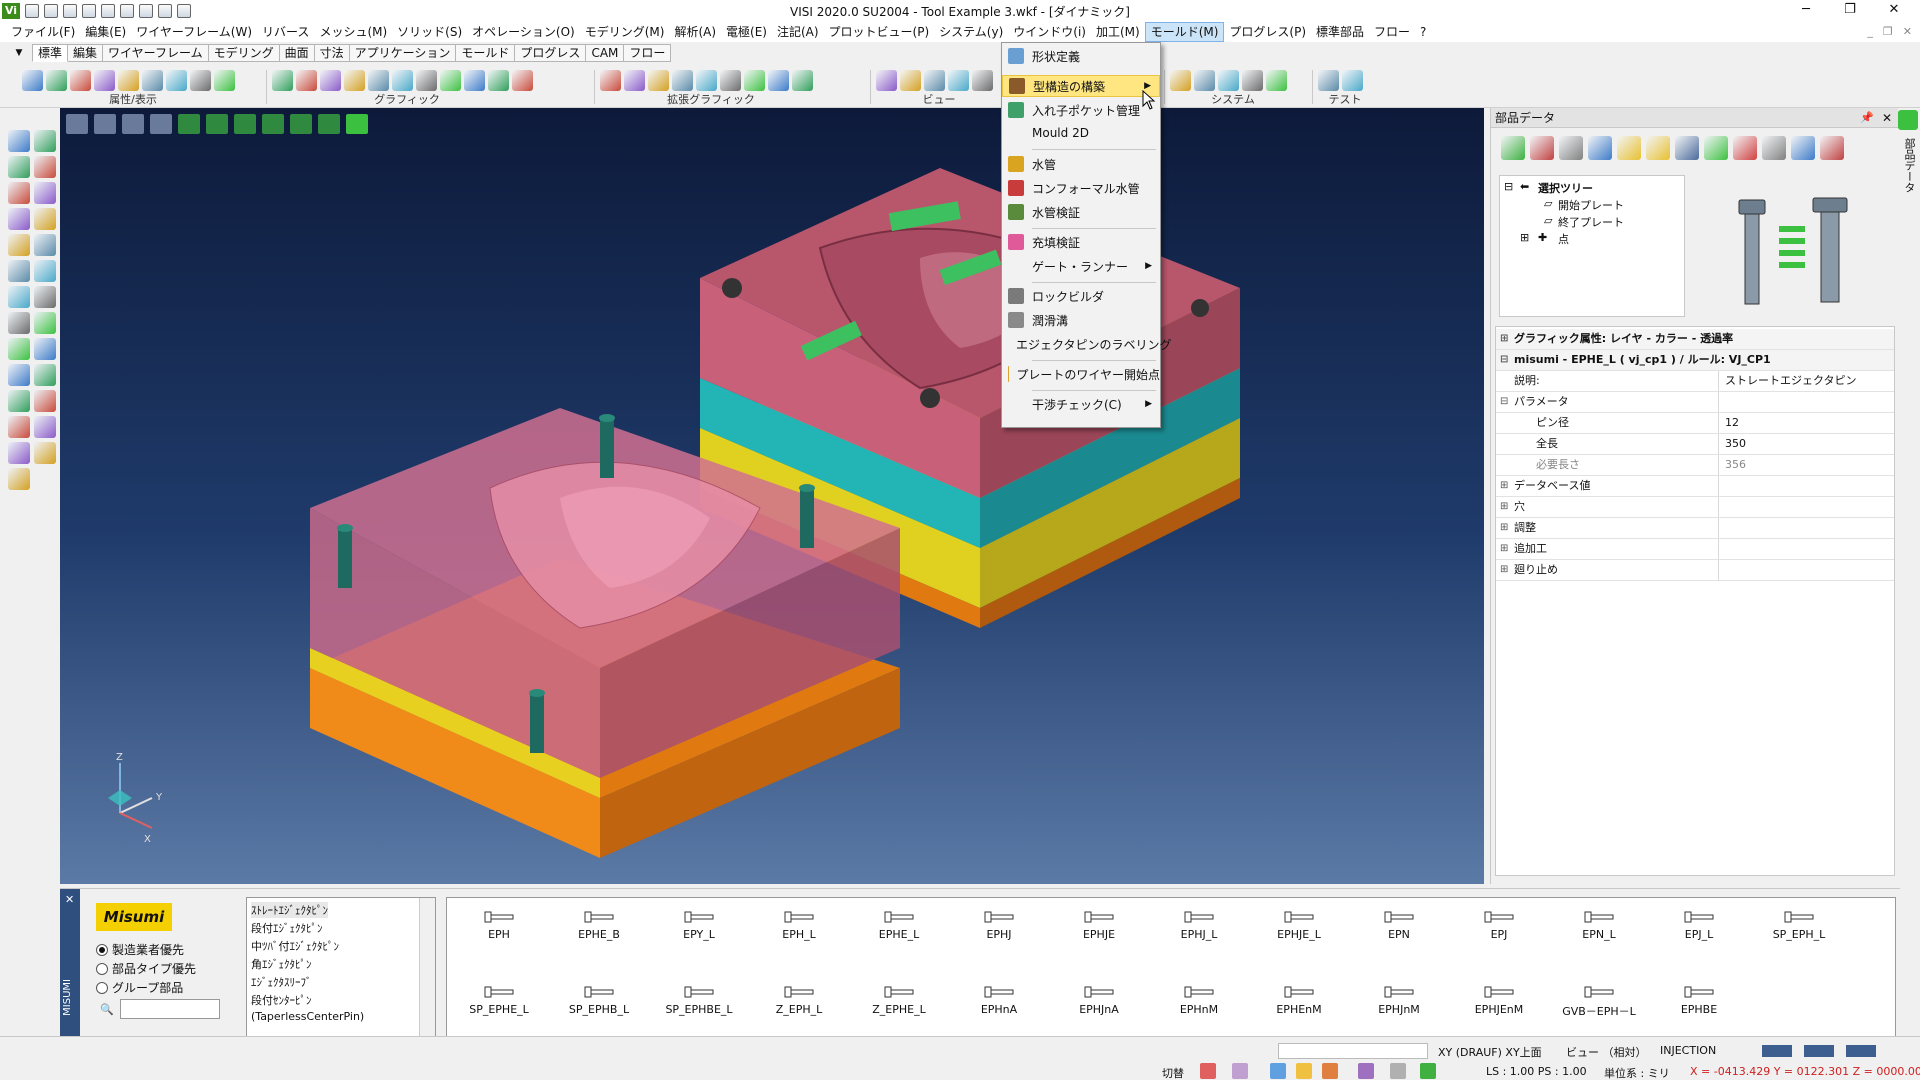  What do you see at coordinates (102, 968) in the screenshot?
I see `radio-dot` at bounding box center [102, 968].